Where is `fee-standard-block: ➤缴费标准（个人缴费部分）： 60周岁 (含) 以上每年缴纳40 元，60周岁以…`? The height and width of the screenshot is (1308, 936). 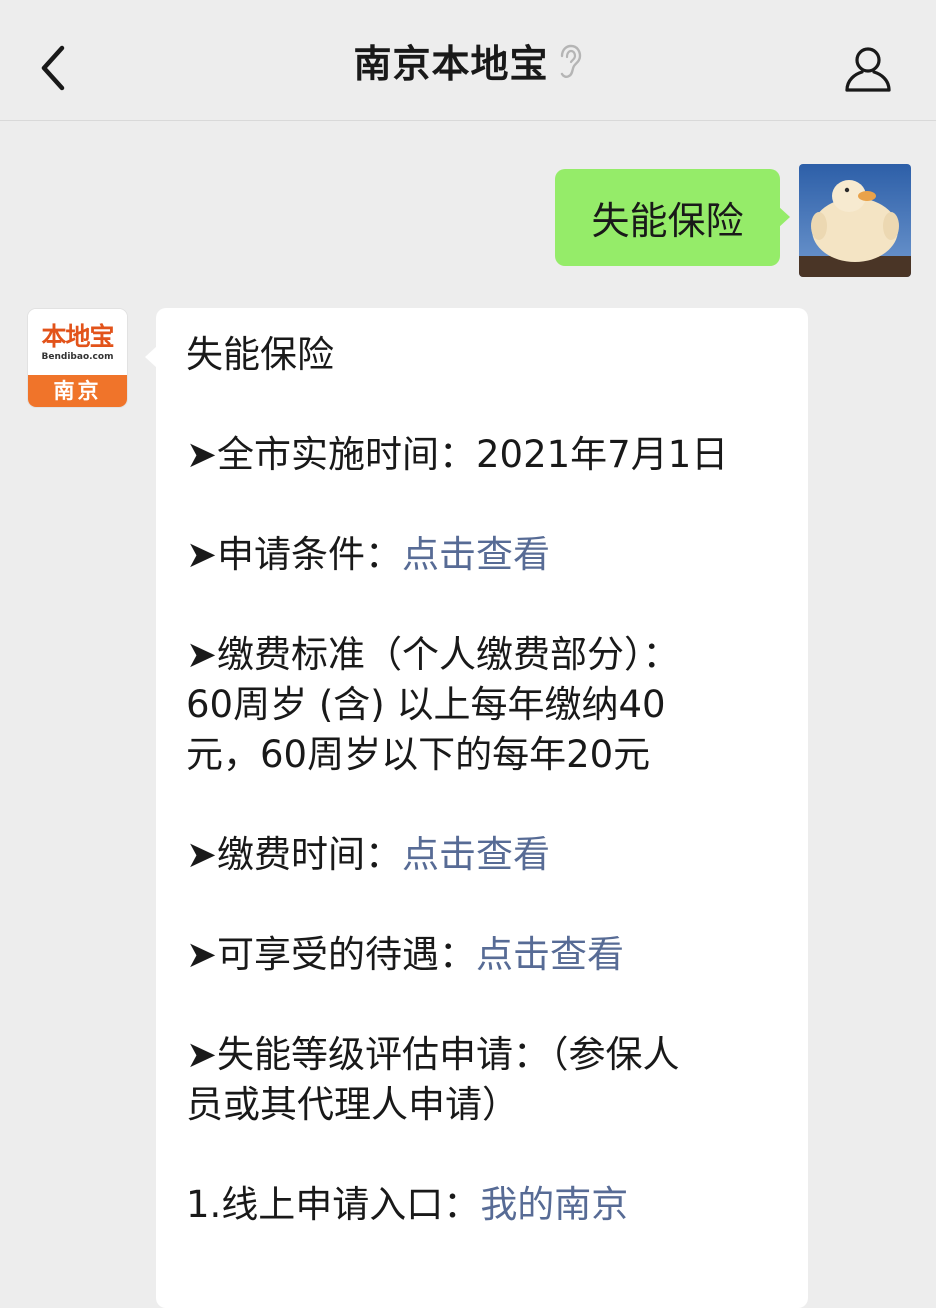
fee-standard-block: ➤缴费标准（个人缴费部分）： 60周岁 (含) 以上每年缴纳40 元，60周岁以… is located at coordinates (486, 705).